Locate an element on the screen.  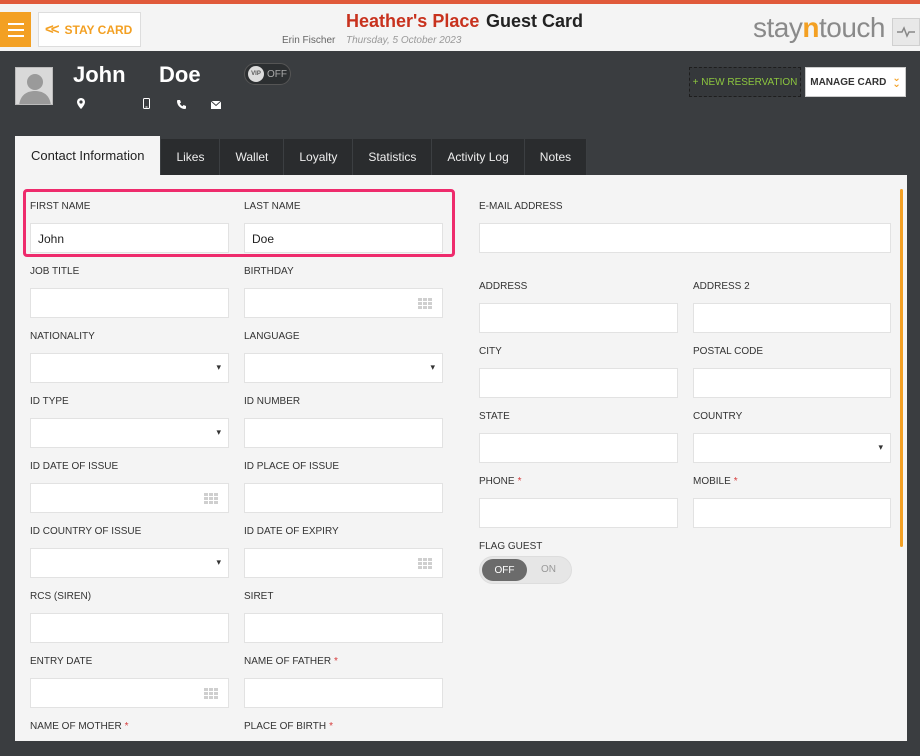
last-name-field: LAST NAME Doe is located at coordinates (343, 227).